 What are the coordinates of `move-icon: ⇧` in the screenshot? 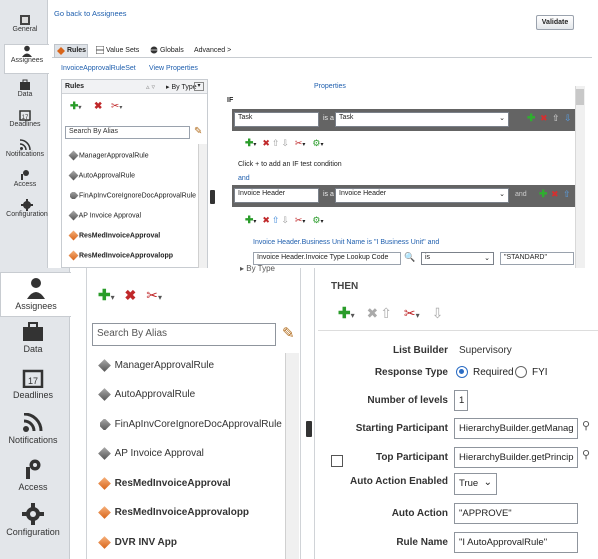 It's located at (567, 194).